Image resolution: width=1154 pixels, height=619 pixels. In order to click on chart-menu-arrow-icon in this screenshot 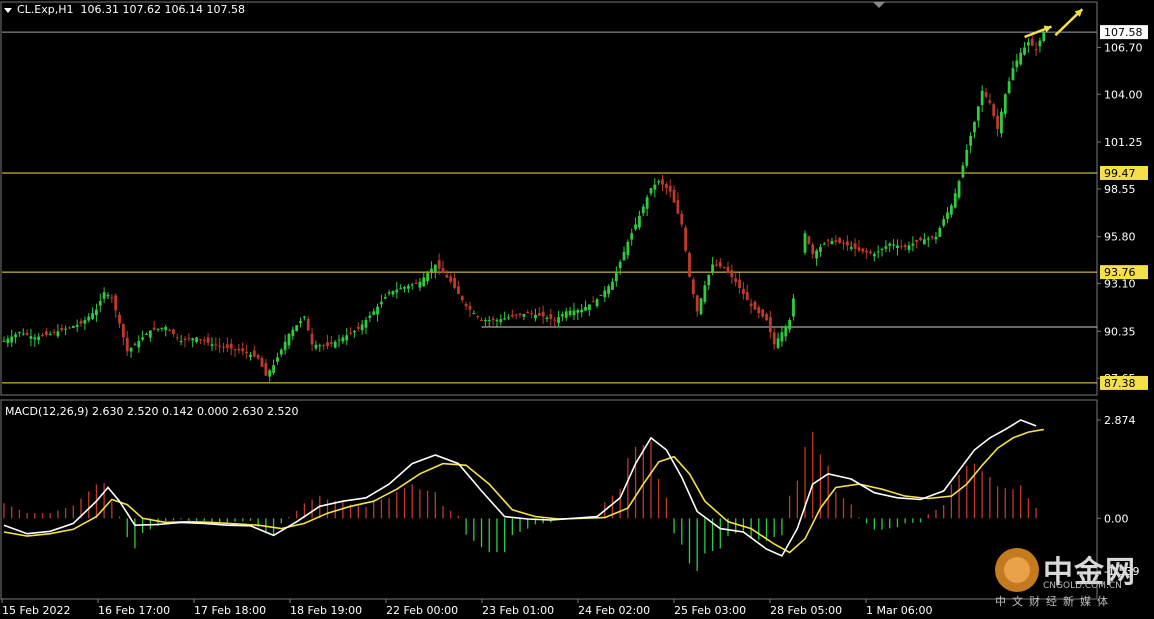, I will do `click(8, 10)`.